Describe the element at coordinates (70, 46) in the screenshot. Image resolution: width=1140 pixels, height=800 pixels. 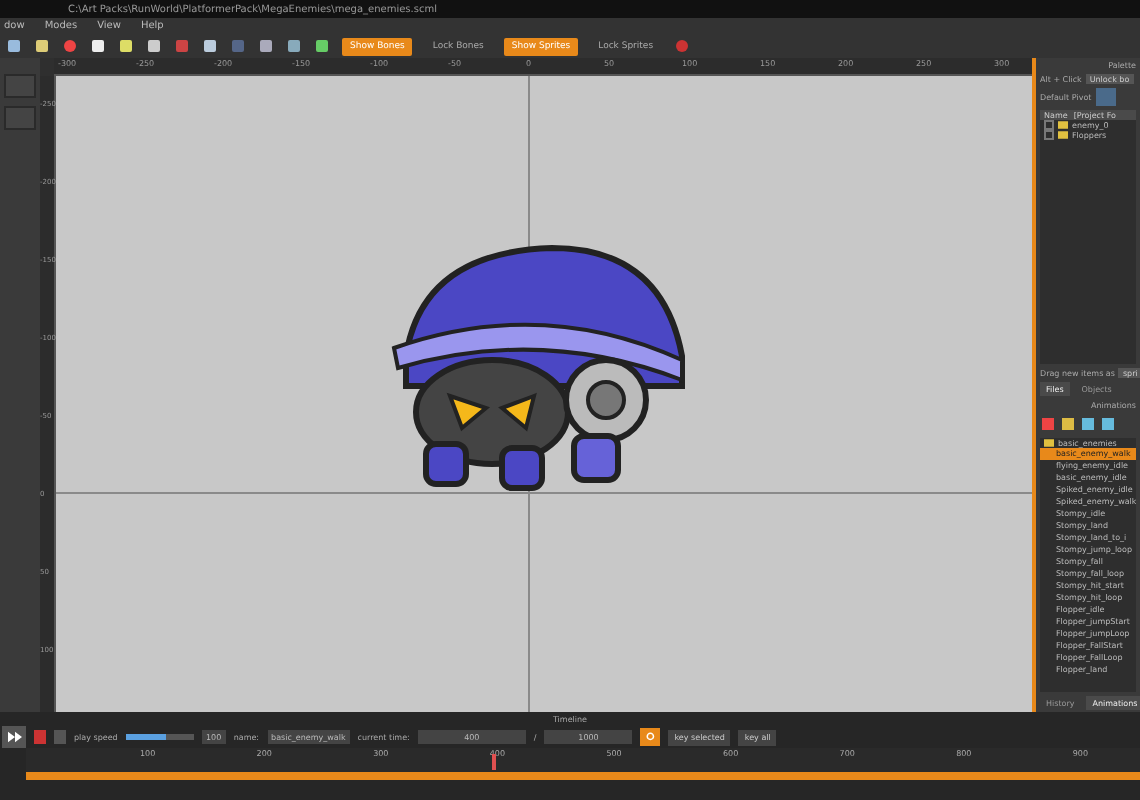
I see `record-icon` at that location.